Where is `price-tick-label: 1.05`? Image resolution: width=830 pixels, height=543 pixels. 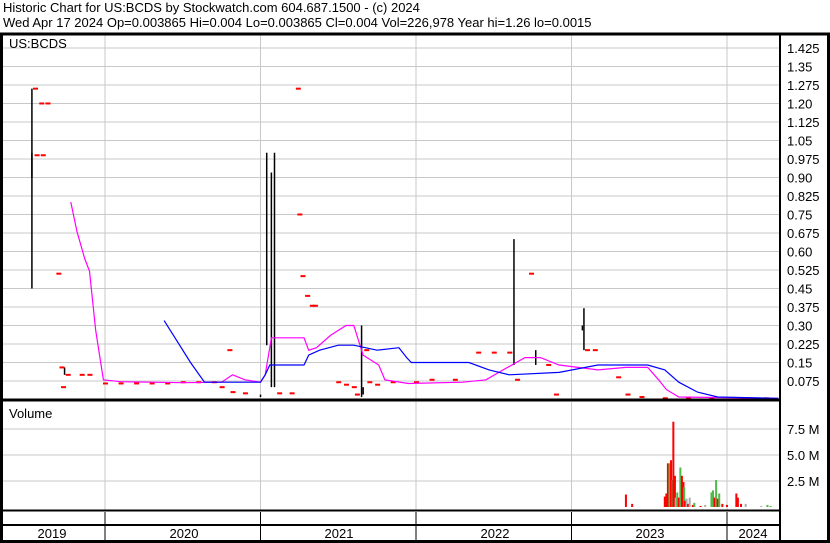 price-tick-label: 1.05 is located at coordinates (799, 140).